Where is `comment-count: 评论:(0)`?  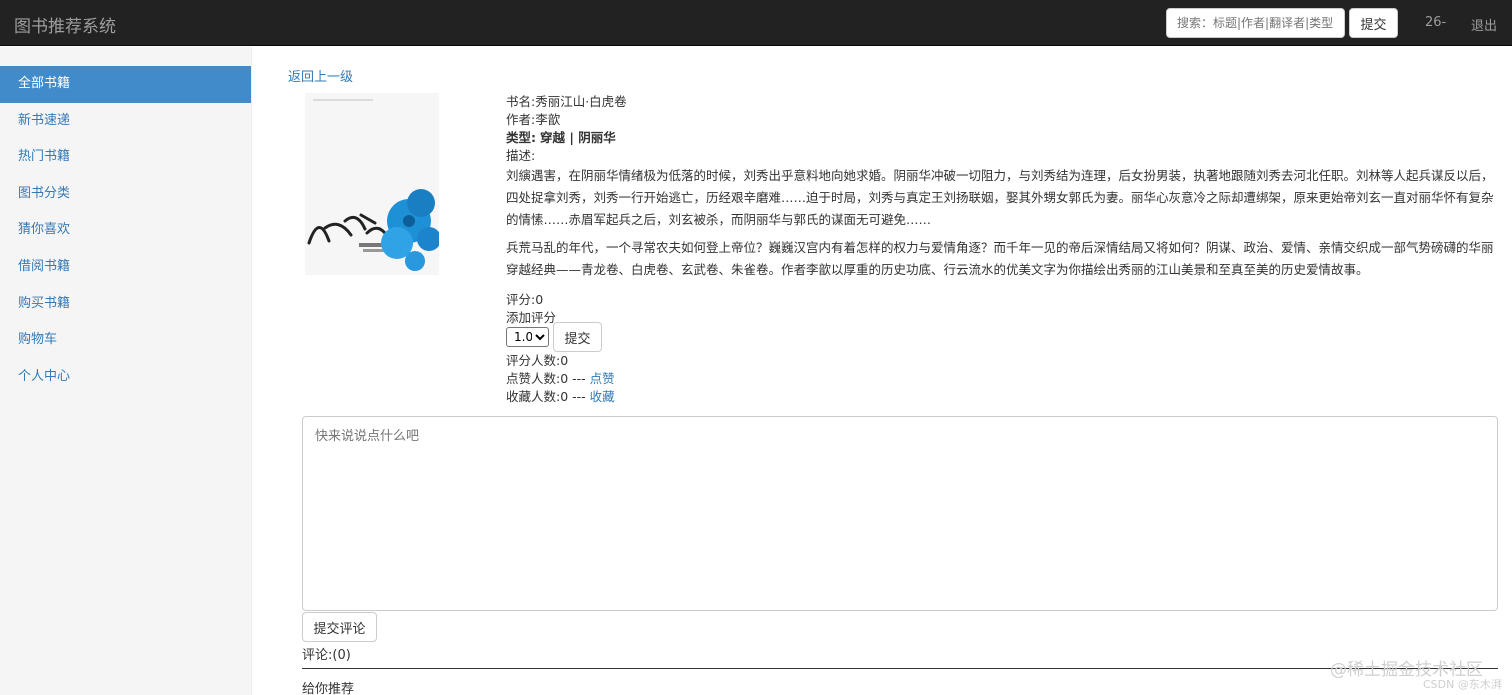
comment-count: 评论:(0) is located at coordinates (326, 655).